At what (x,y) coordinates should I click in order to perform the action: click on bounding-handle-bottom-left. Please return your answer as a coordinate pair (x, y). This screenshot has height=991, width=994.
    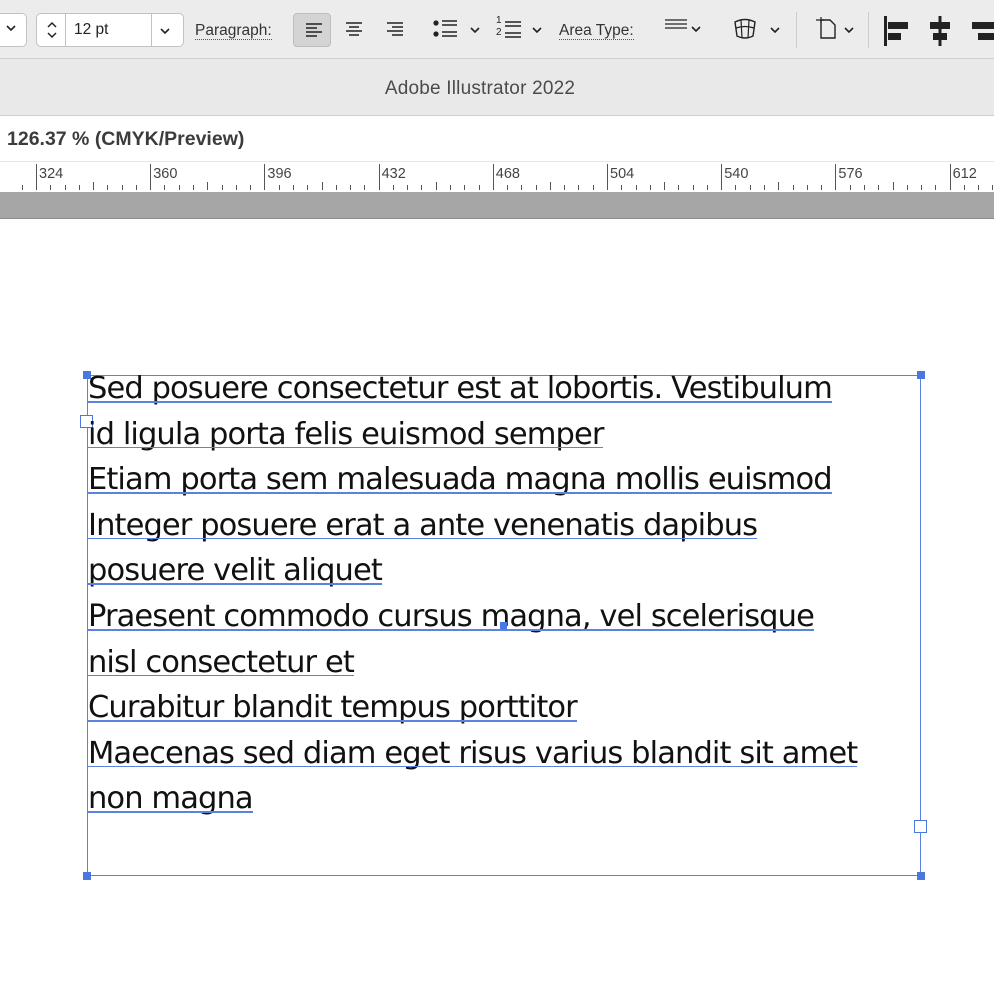
    Looking at the image, I should click on (87, 876).